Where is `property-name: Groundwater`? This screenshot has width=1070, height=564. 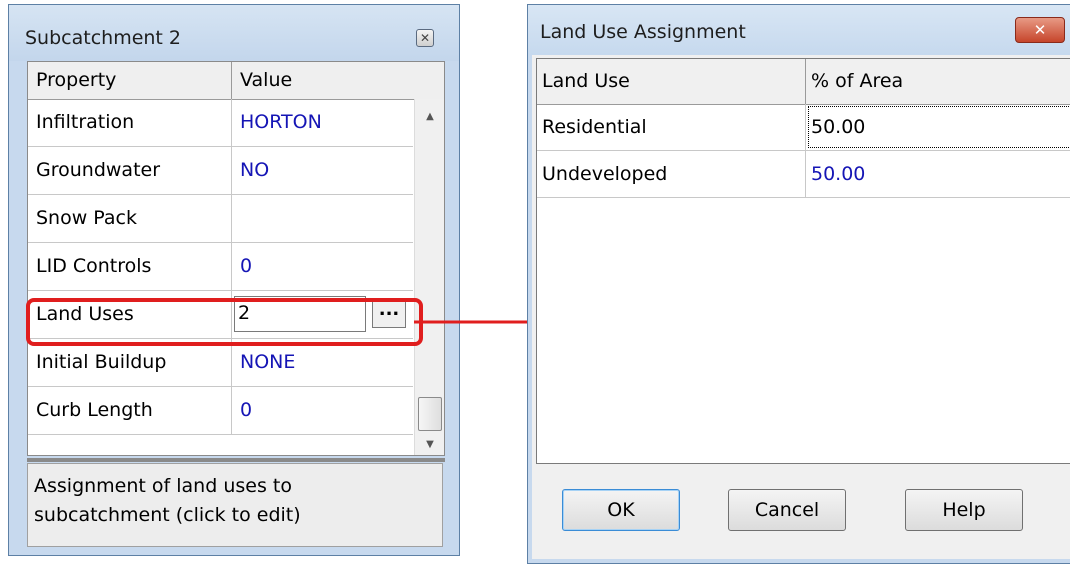
property-name: Groundwater is located at coordinates (130, 170).